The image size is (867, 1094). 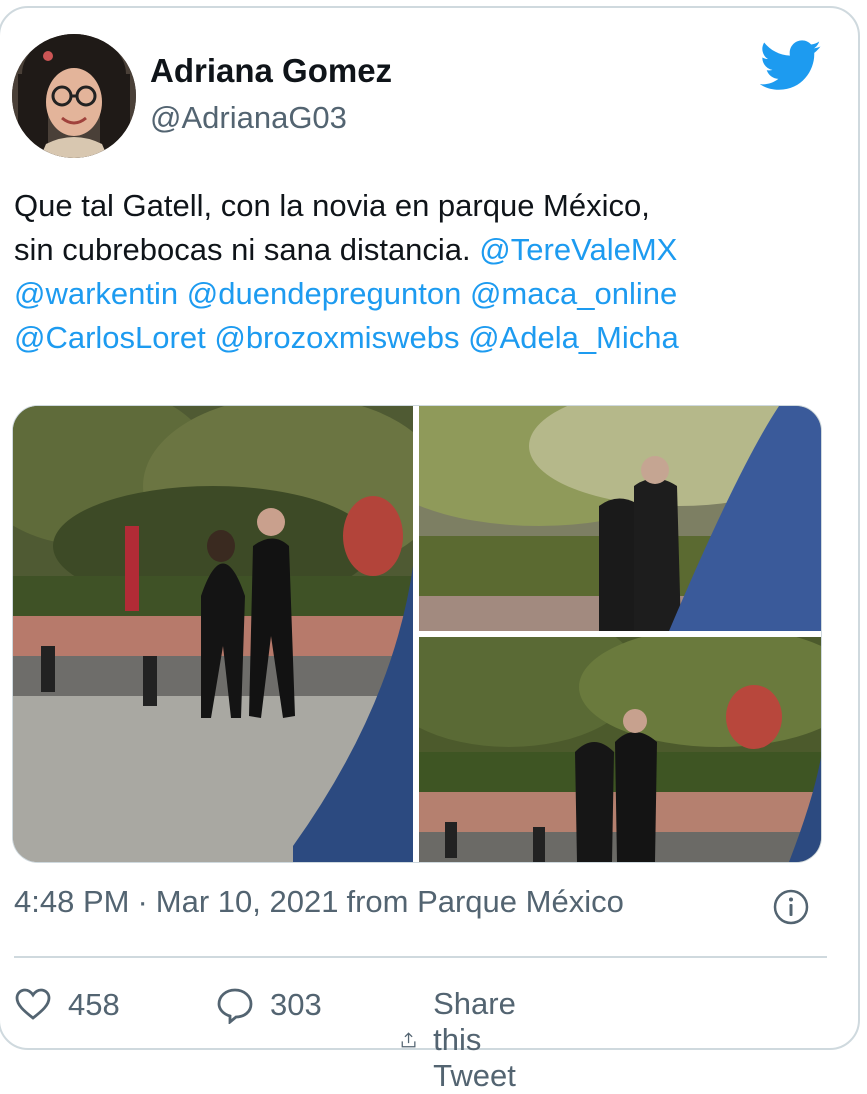 What do you see at coordinates (96, 293) in the screenshot?
I see `mention-link: @warkentin` at bounding box center [96, 293].